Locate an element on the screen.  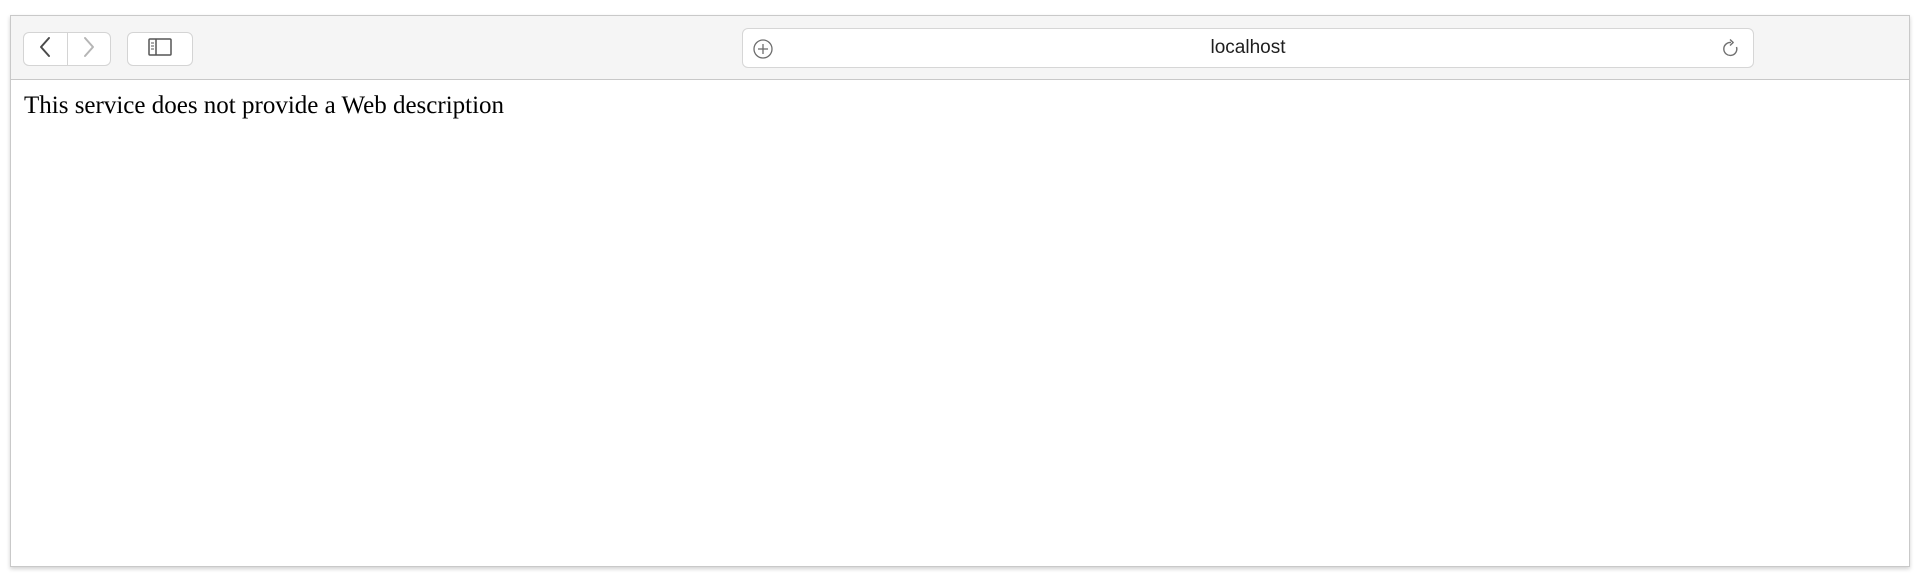
chevron-left-icon is located at coordinates (45, 49).